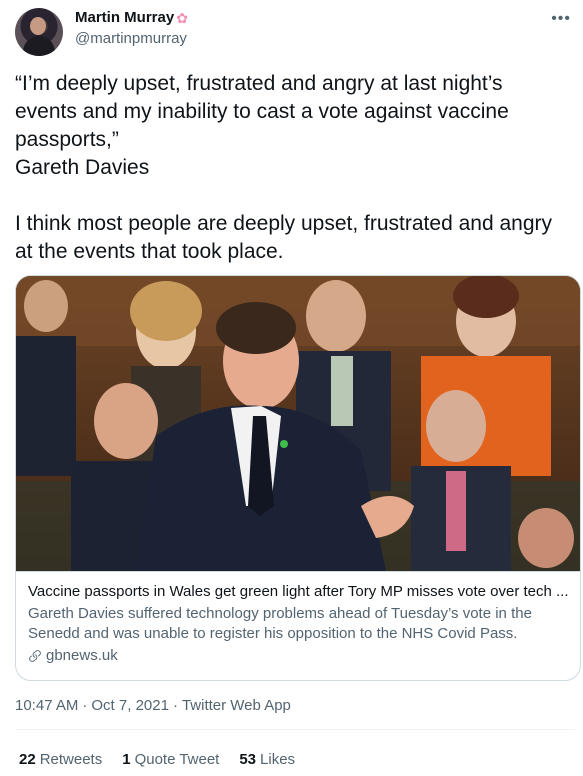 This screenshot has height=776, width=583. I want to click on card-domain: gbnews.uk, so click(299, 656).